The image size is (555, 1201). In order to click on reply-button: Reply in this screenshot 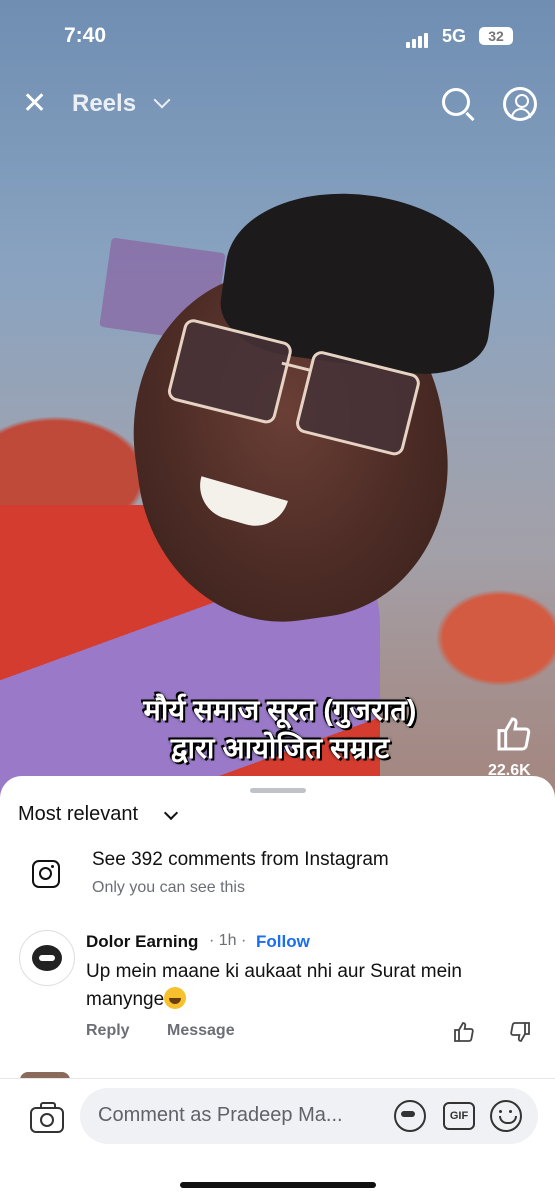, I will do `click(108, 1031)`.